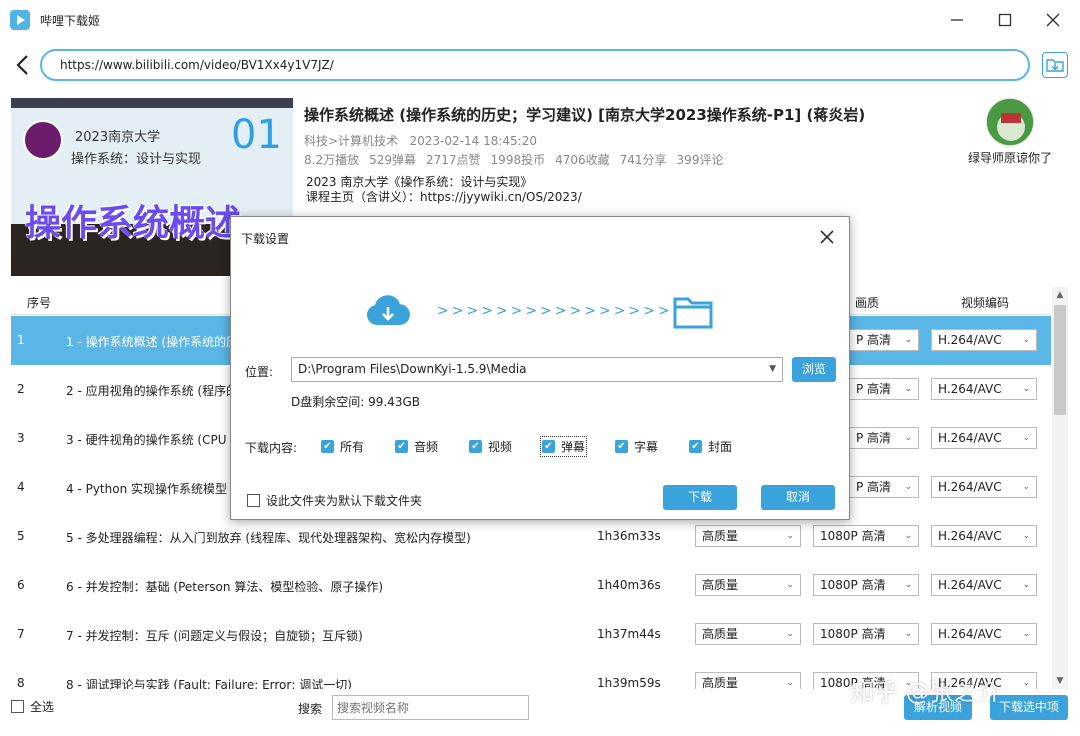 The height and width of the screenshot is (736, 1080). Describe the element at coordinates (643, 160) in the screenshot. I see `stat-shares: 741分享` at that location.